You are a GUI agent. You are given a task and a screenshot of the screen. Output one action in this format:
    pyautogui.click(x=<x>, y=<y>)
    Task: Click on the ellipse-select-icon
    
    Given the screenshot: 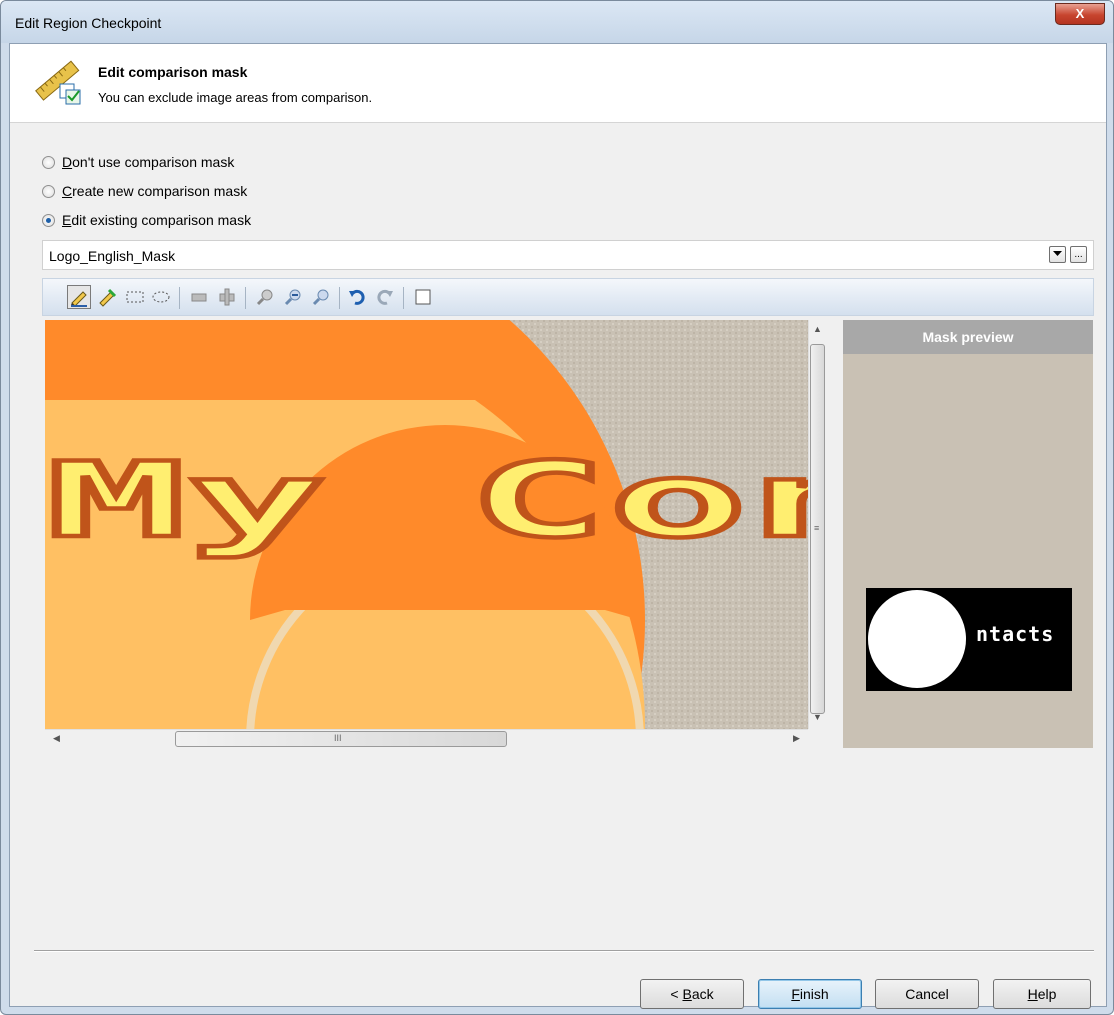 What is the action you would take?
    pyautogui.click(x=161, y=297)
    